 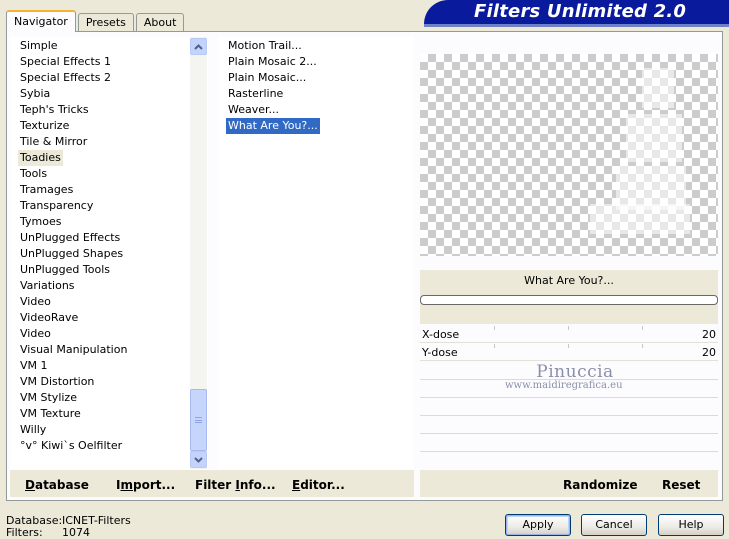 I want to click on chevron-down-icon, so click(x=198, y=459).